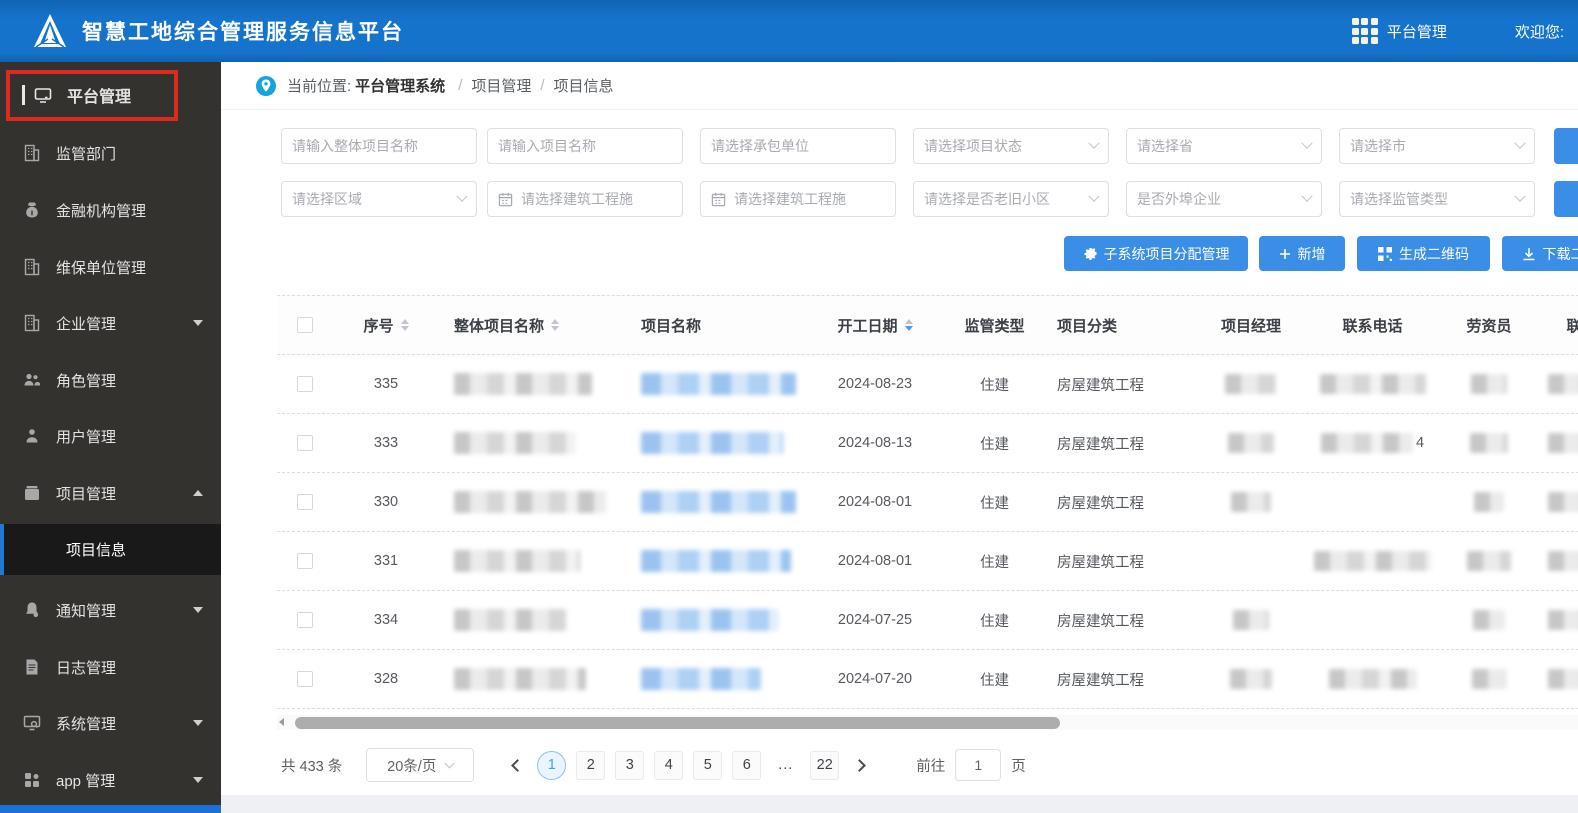  What do you see at coordinates (386, 325) in the screenshot?
I see `col-seq: 序号` at bounding box center [386, 325].